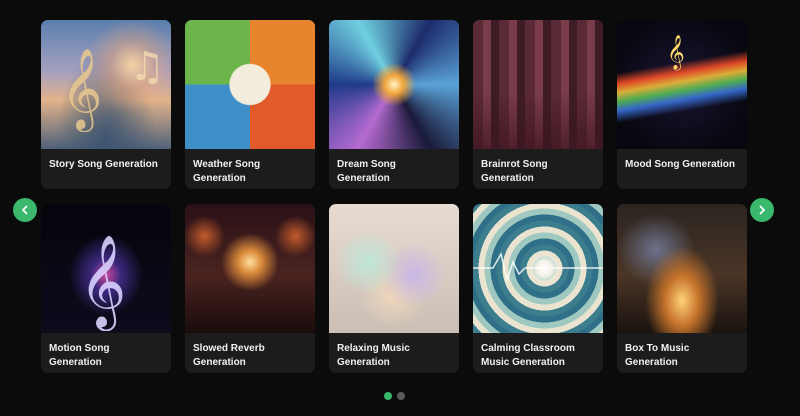 This screenshot has height=416, width=800. Describe the element at coordinates (514, 171) in the screenshot. I see `card-title: Brainrot Song Generation` at that location.